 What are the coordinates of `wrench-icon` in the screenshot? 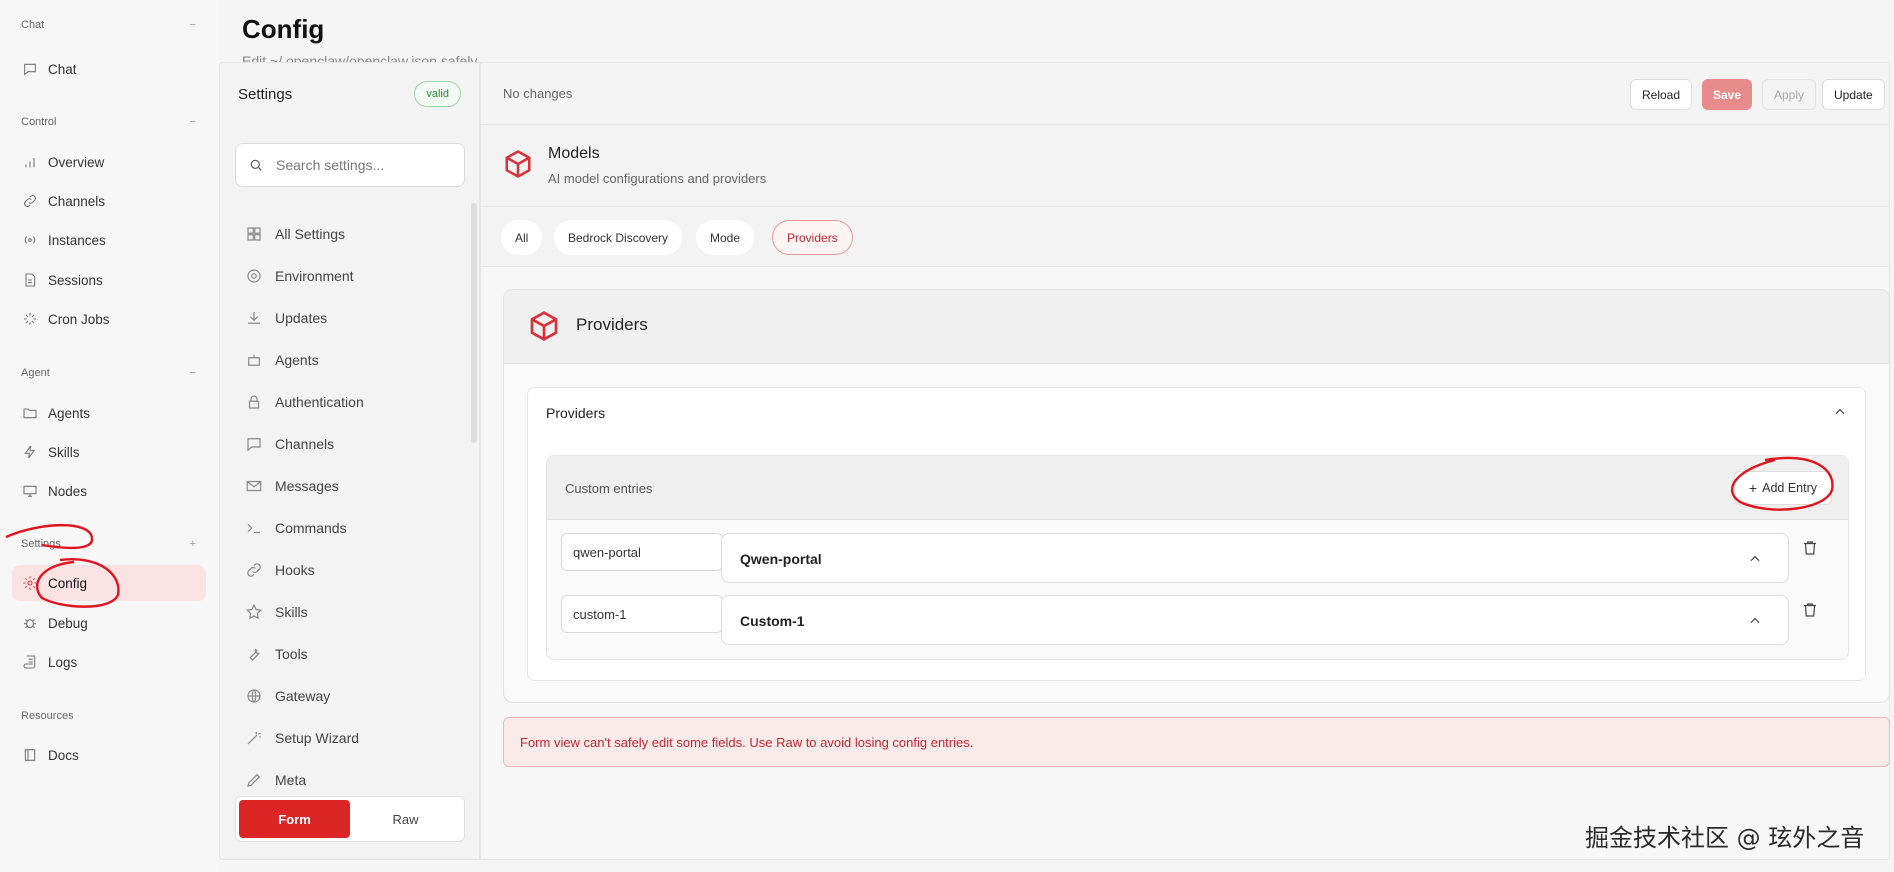 It's located at (254, 654).